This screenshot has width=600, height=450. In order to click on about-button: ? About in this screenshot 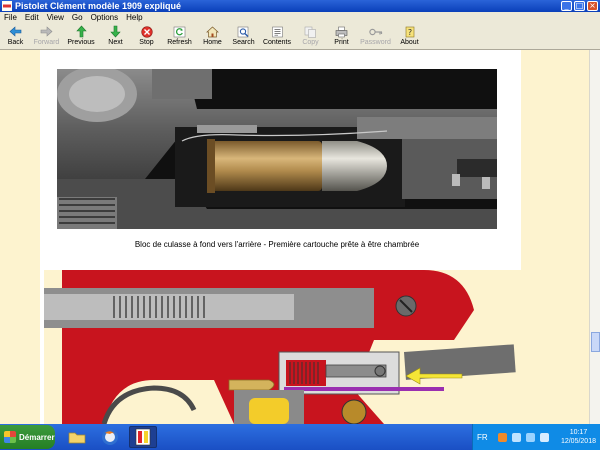, I will do `click(409, 36)`.